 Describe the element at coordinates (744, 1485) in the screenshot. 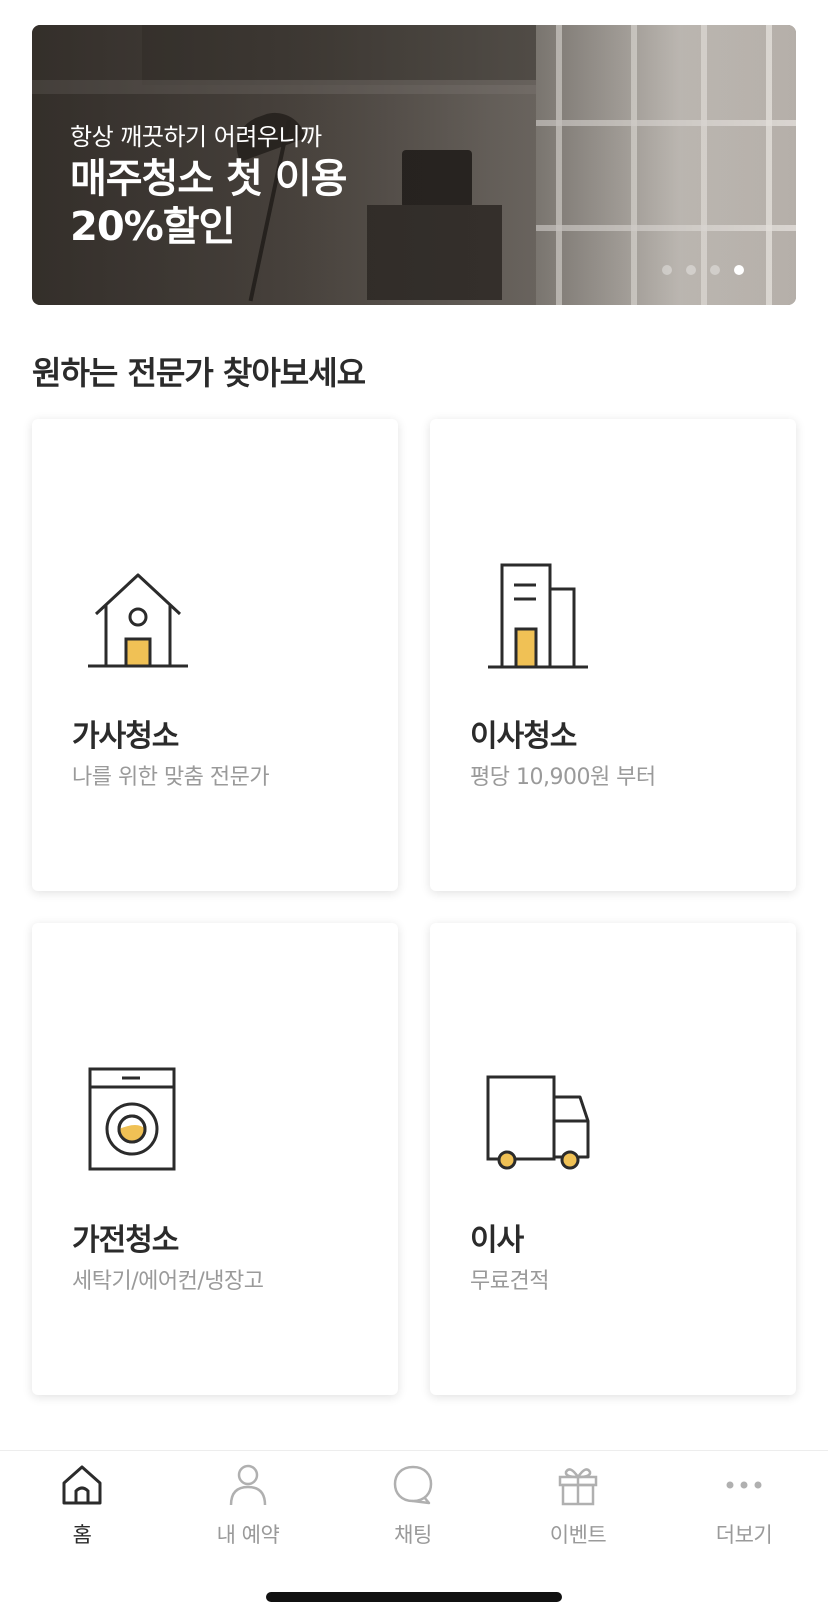

I see `more-dots-icon` at that location.